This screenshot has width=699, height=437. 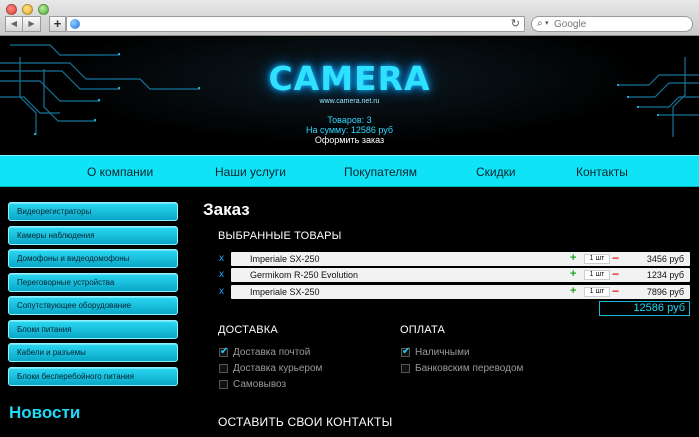 I want to click on reload-icon: ↻, so click(x=515, y=24).